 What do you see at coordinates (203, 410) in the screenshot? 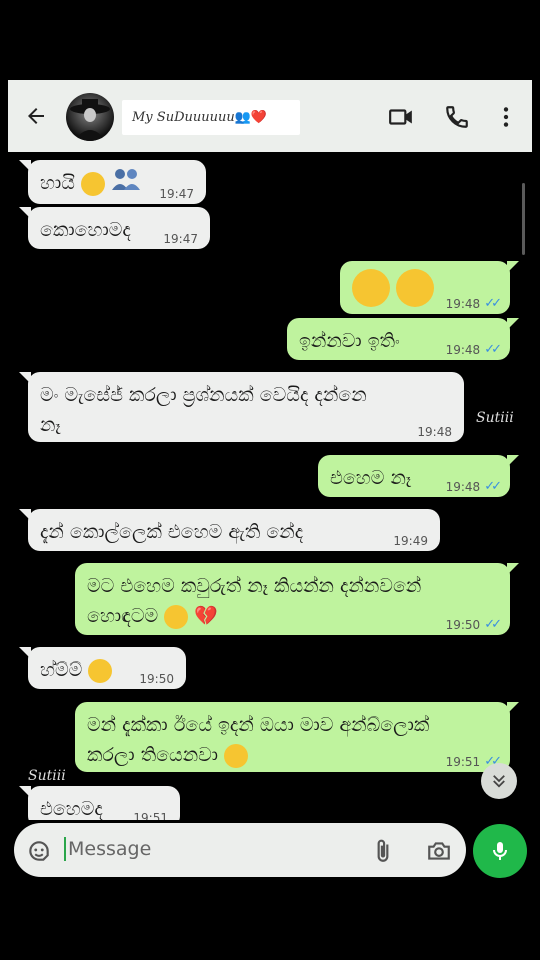
I see `message-text: මං මැසේජ් කරලා ප්‍රශ්නයක් වෙයිද දන්නෙ නෑ` at bounding box center [203, 410].